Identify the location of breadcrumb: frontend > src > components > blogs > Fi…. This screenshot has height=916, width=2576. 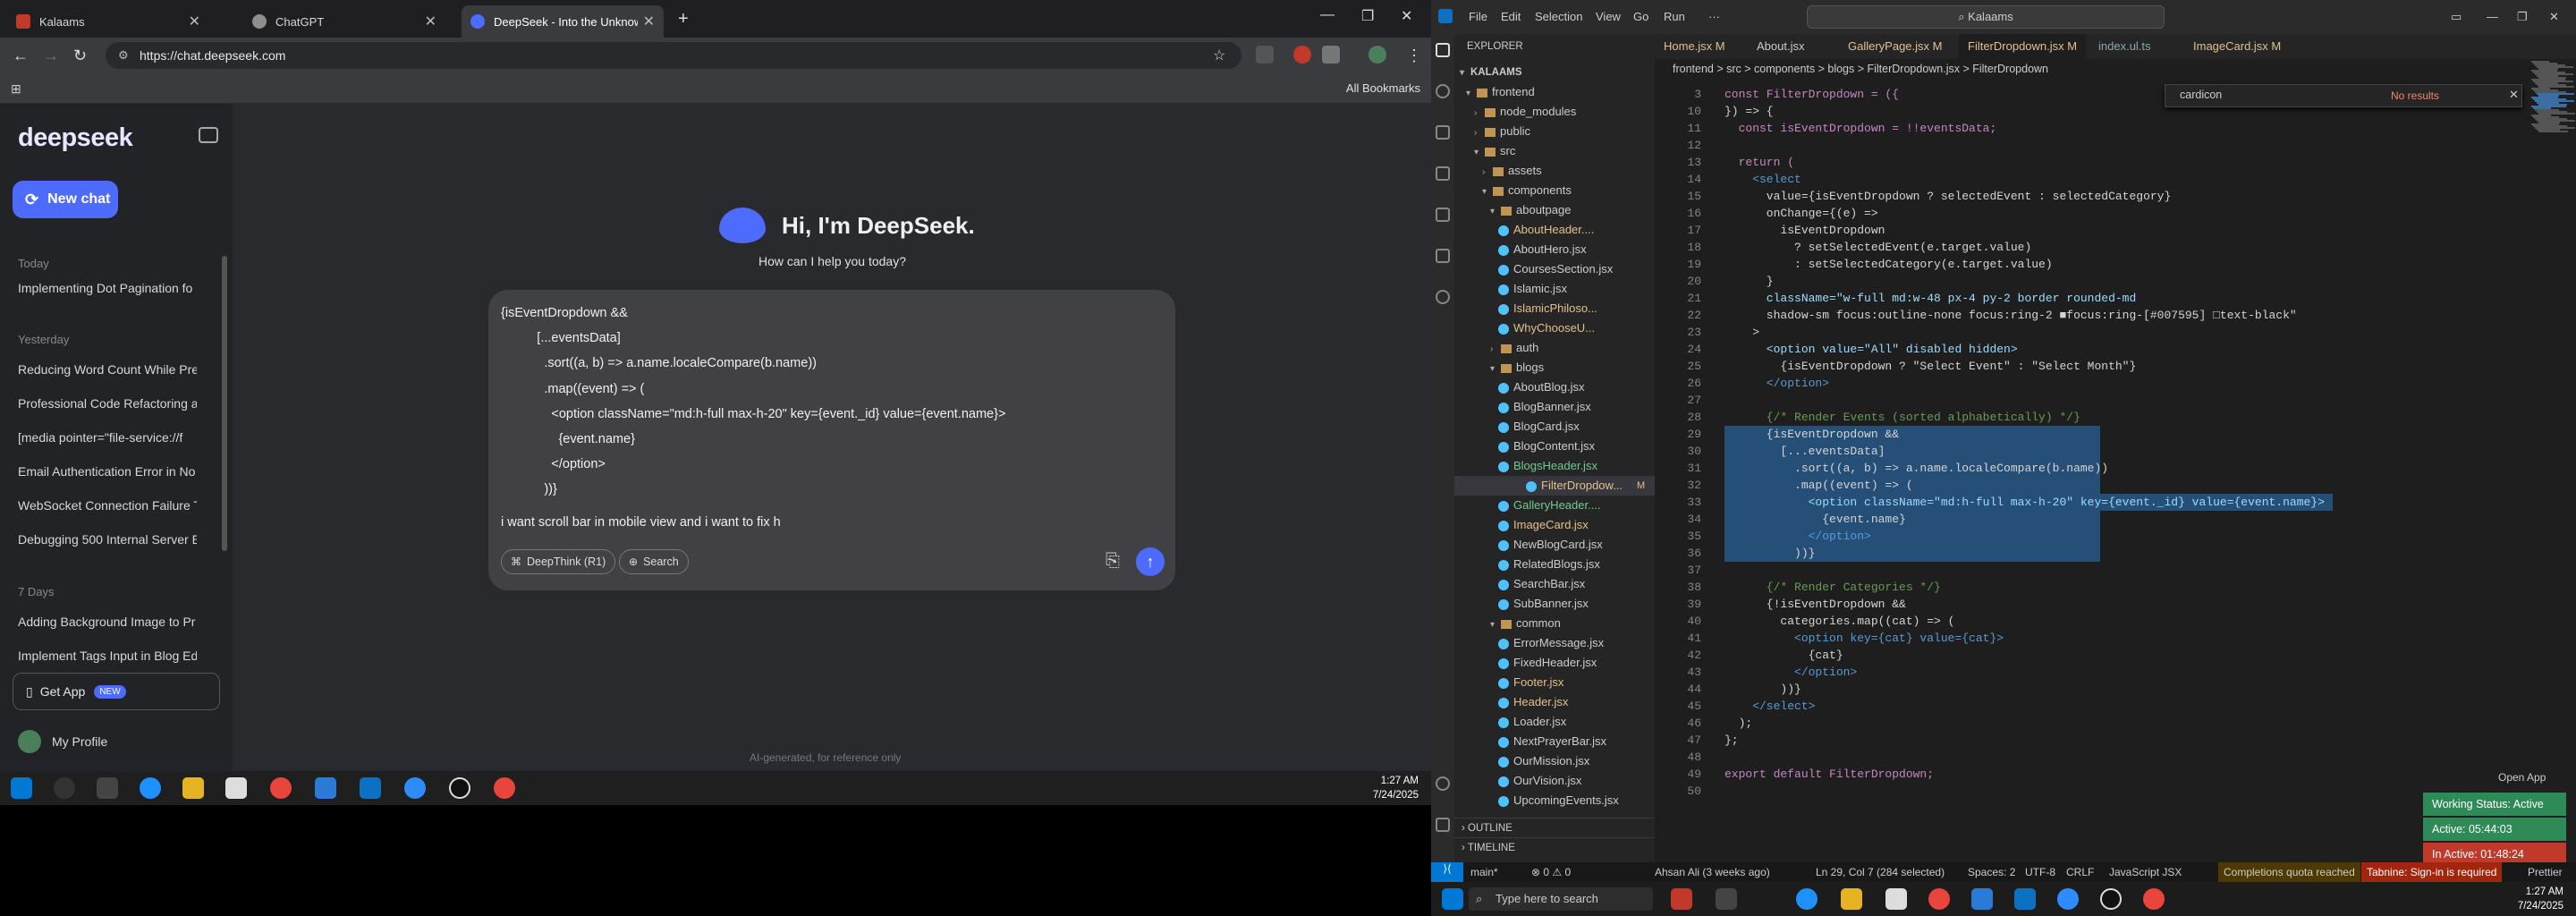
(1860, 69).